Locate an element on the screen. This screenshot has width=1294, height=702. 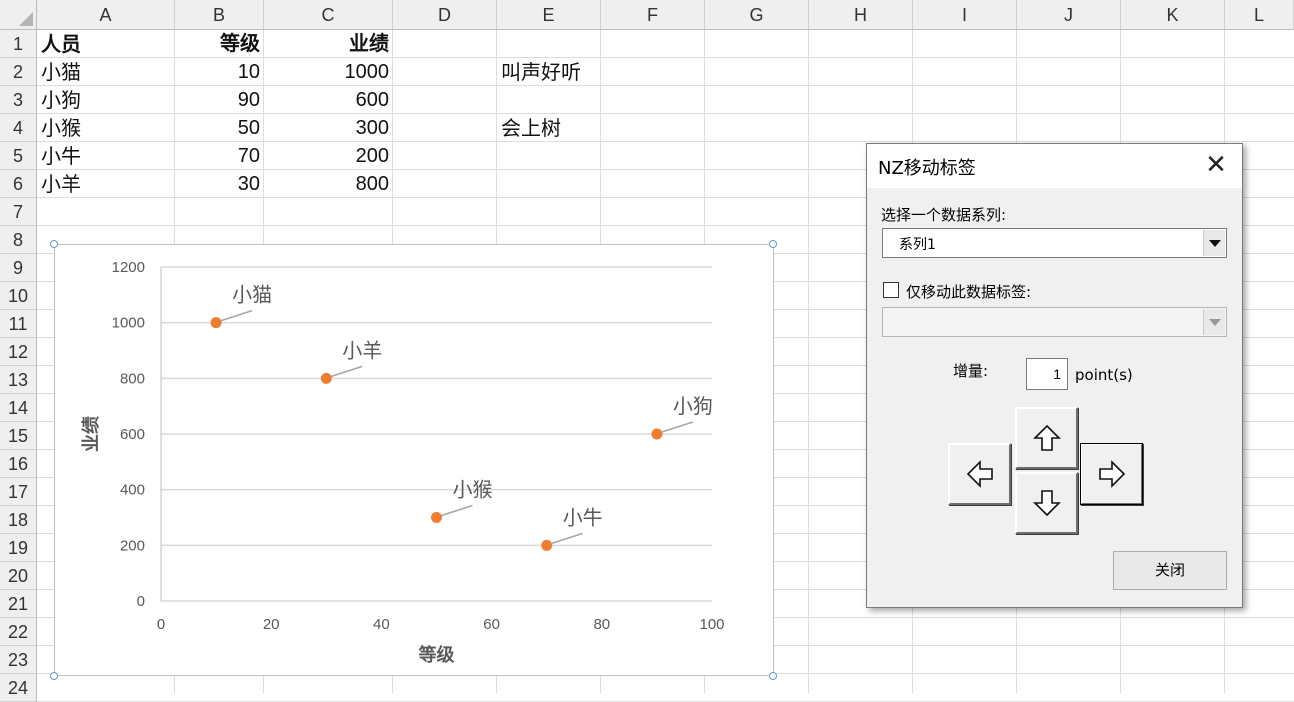
move-down-button is located at coordinates (1046, 503).